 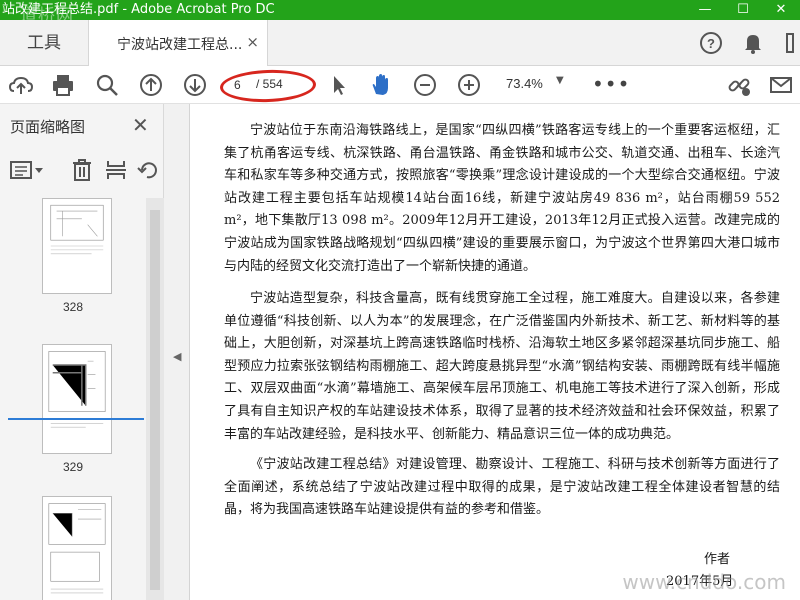 I want to click on tab-tools: 工具, so click(x=44, y=43).